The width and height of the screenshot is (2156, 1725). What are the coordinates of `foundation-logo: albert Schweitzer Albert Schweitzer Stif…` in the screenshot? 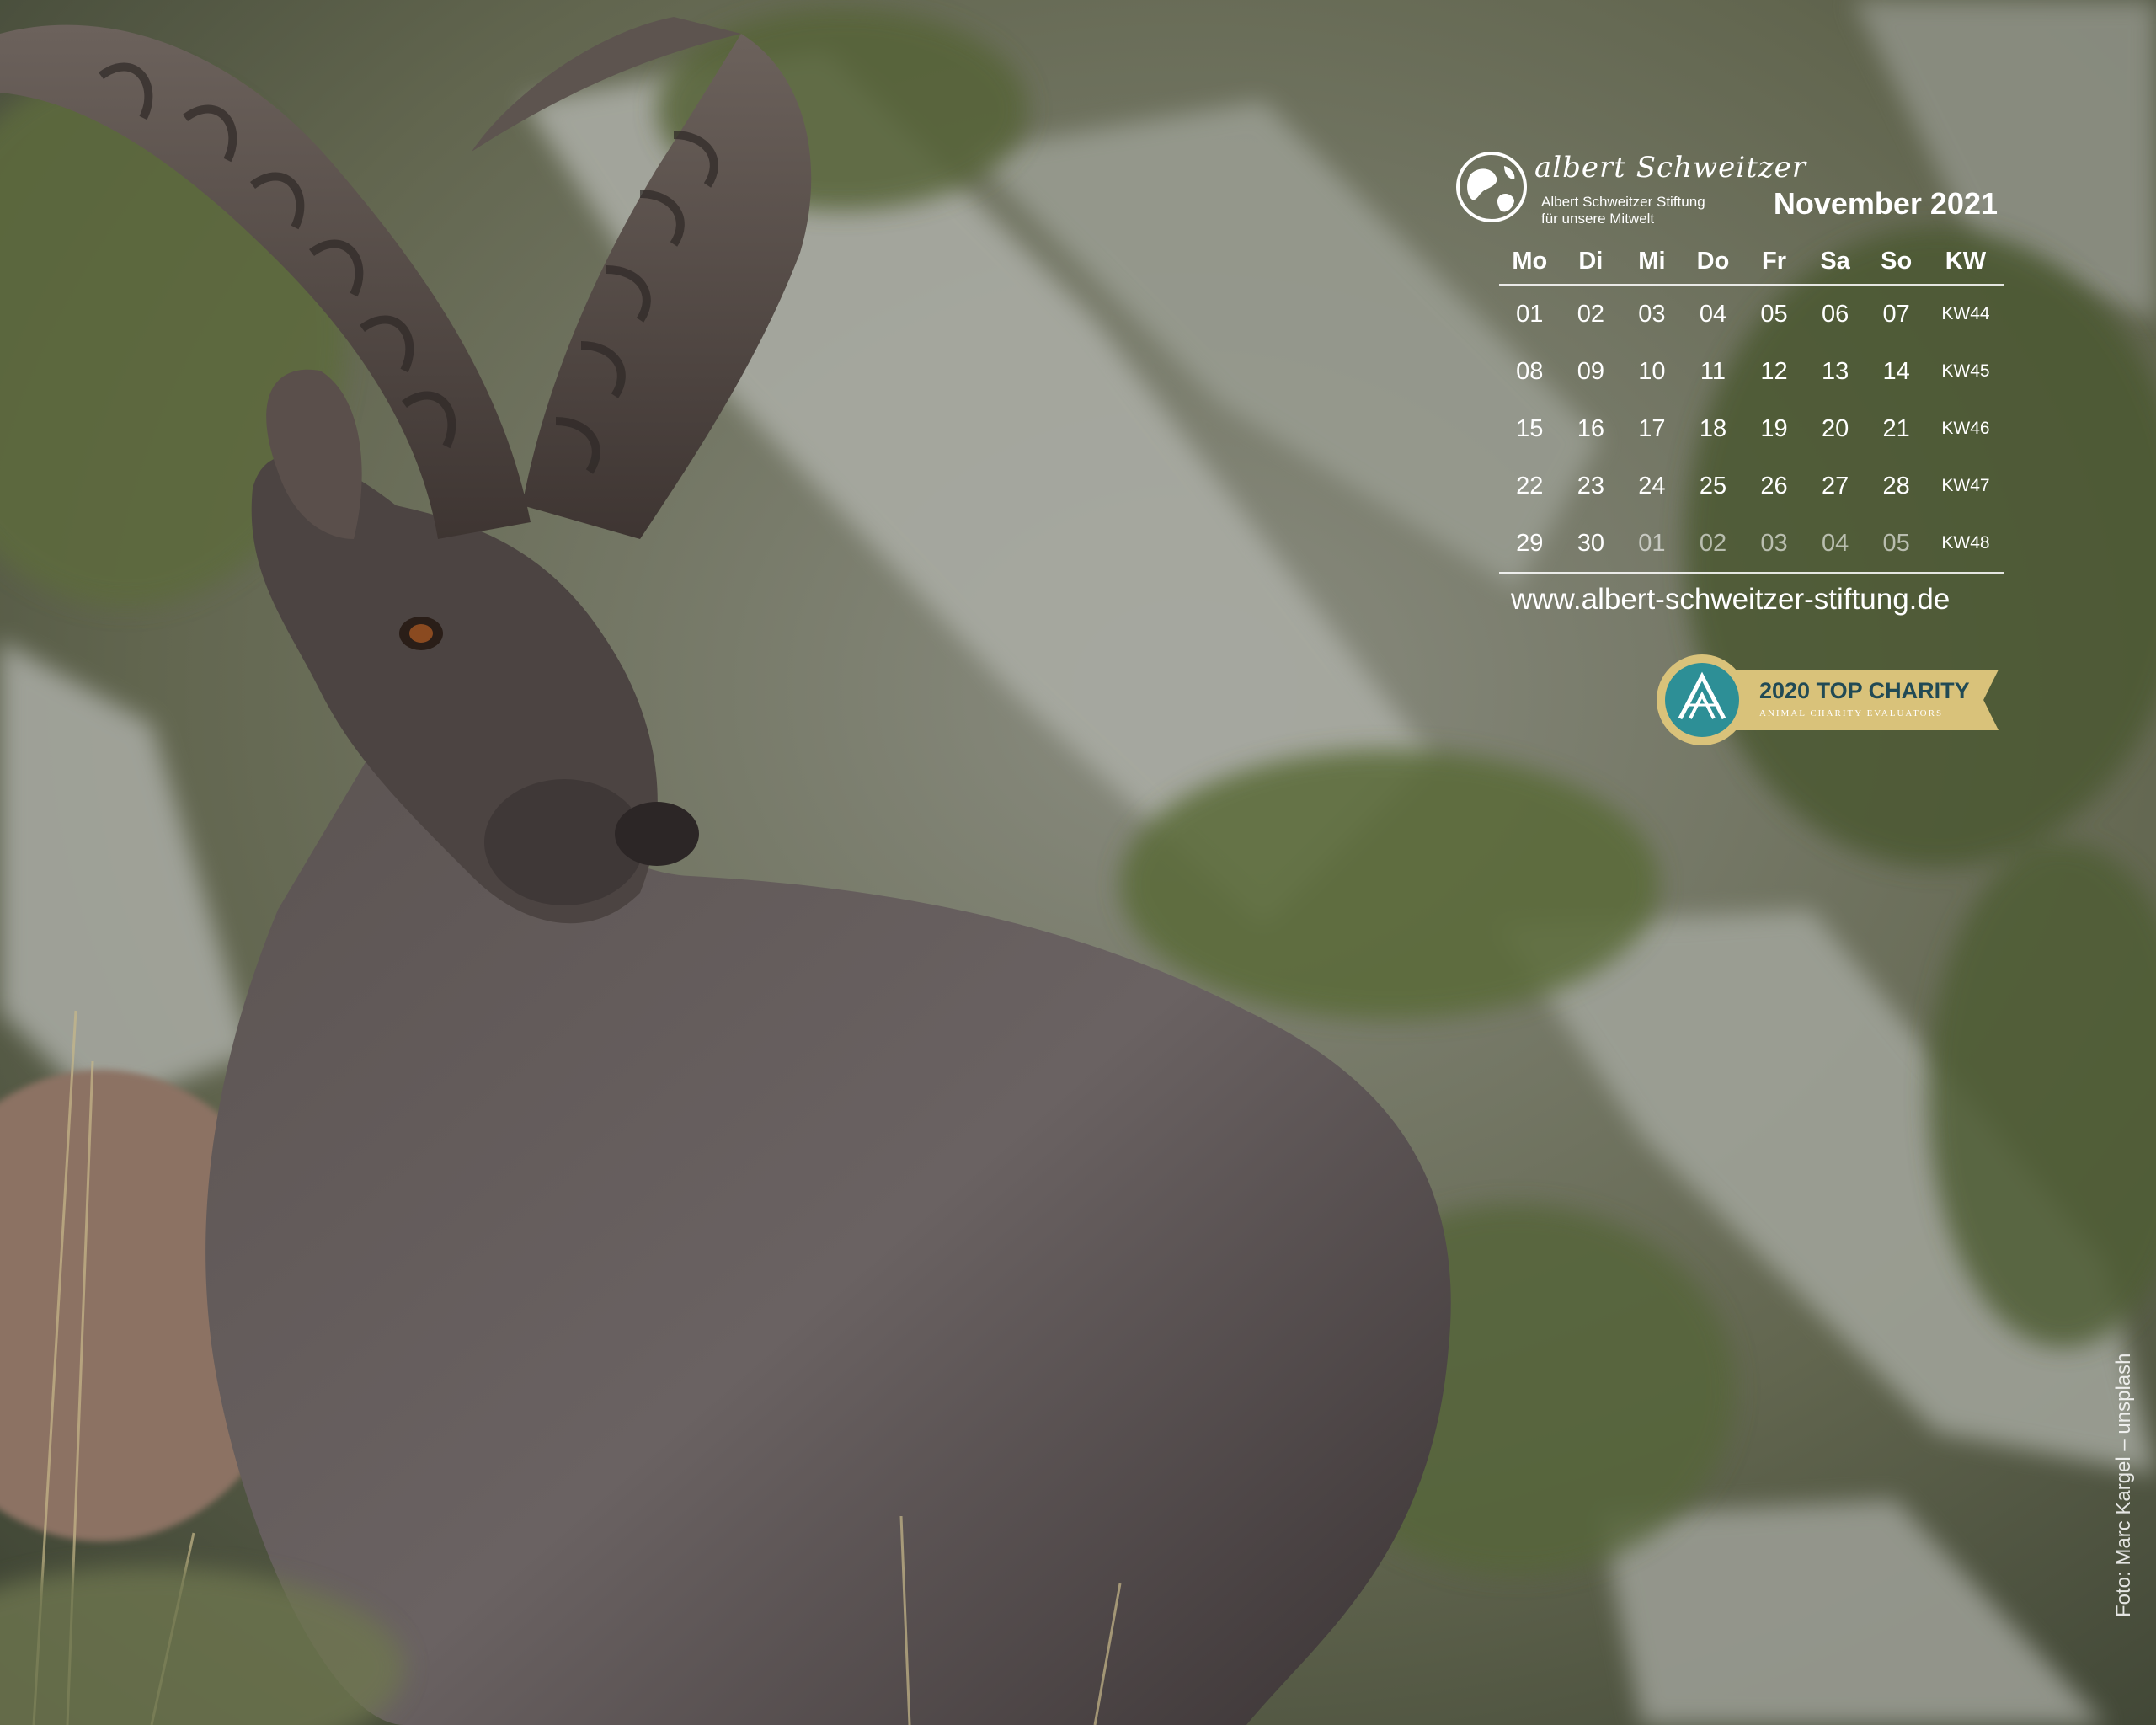 It's located at (1630, 188).